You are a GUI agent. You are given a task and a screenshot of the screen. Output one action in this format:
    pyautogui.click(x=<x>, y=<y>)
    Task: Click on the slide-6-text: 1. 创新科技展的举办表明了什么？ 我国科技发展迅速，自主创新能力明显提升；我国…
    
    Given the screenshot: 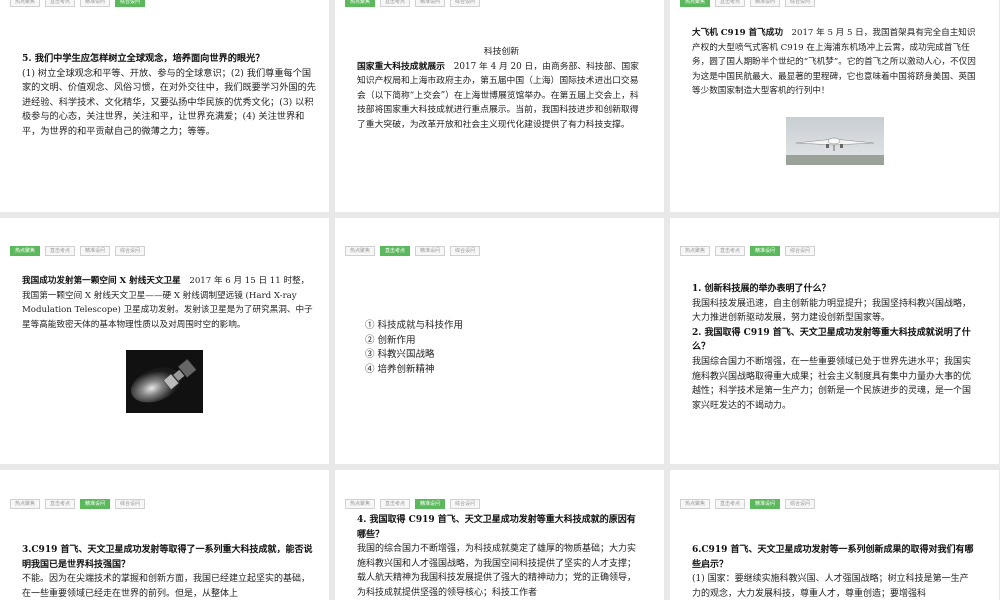 What is the action you would take?
    pyautogui.click(x=834, y=347)
    